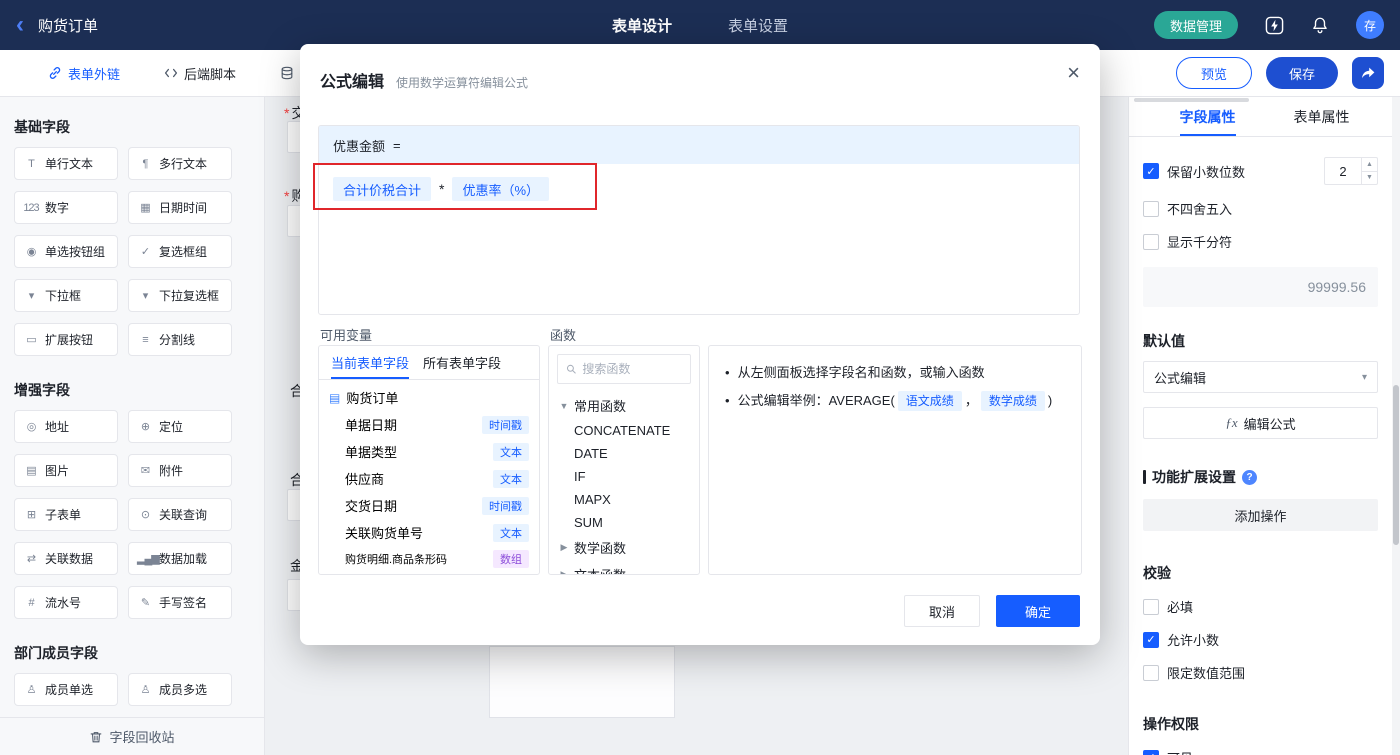 This screenshot has width=1400, height=755. Describe the element at coordinates (1157, 573) in the screenshot. I see `validation-title: 校验` at that location.